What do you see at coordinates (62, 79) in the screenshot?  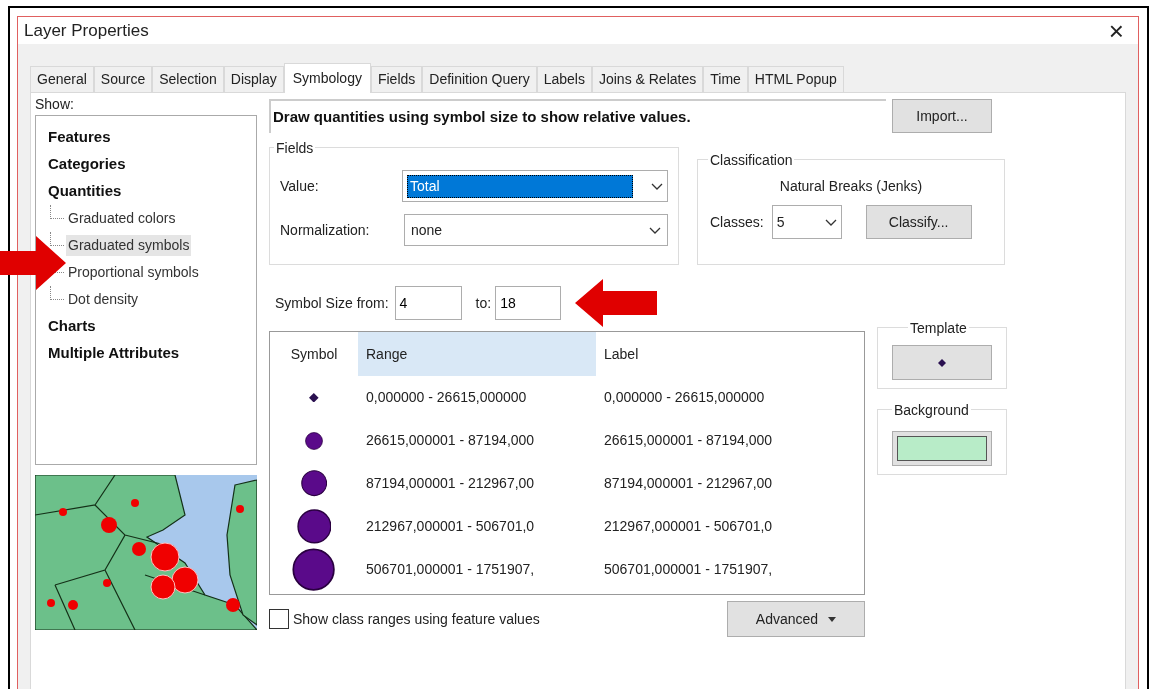 I see `tab: General` at bounding box center [62, 79].